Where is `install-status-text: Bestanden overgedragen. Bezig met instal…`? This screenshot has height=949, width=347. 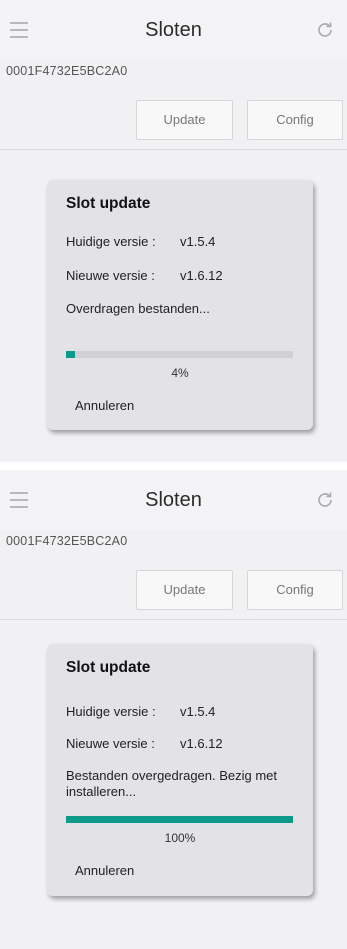
install-status-text: Bestanden overgedragen. Bezig met instal… is located at coordinates (172, 783).